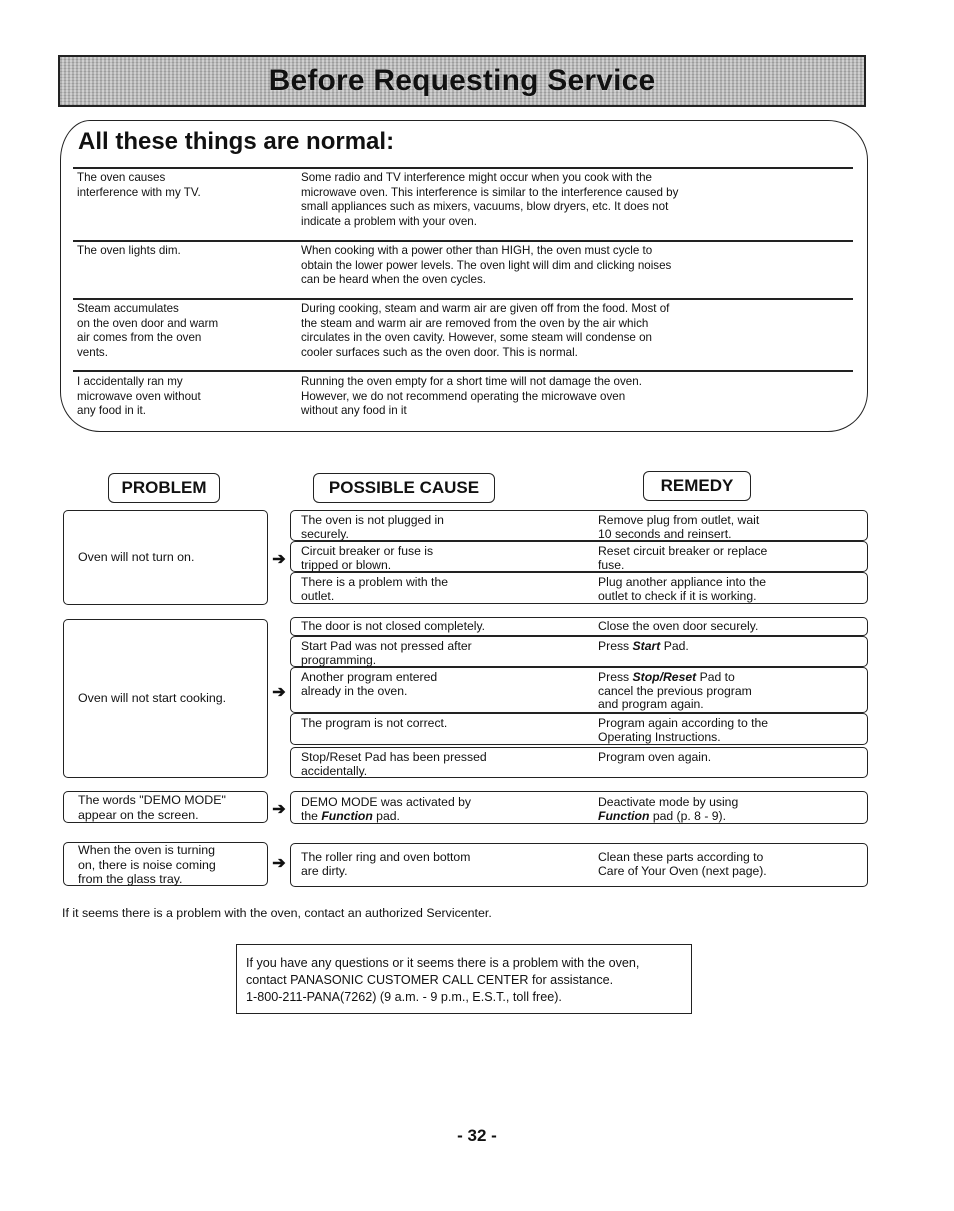  I want to click on text-line: The oven is not plugged in, so click(372, 520).